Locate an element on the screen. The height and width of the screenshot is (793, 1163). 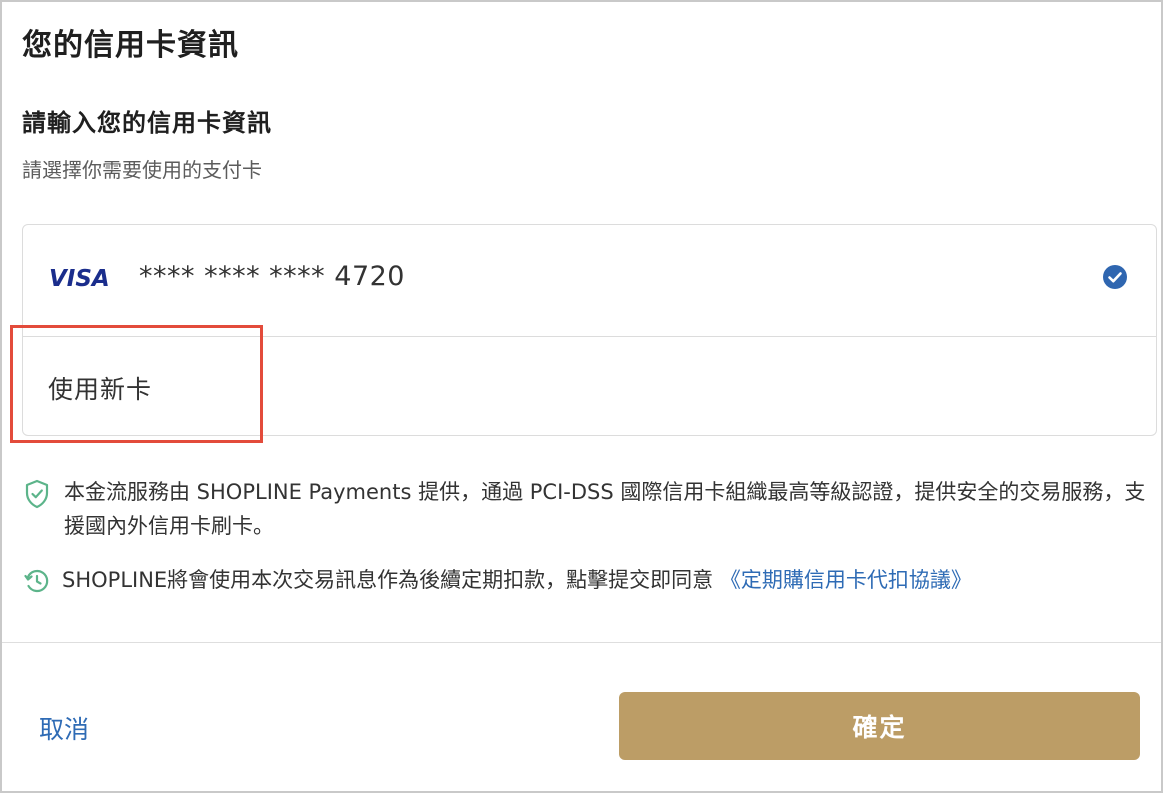
card-last4: 4720 is located at coordinates (369, 276).